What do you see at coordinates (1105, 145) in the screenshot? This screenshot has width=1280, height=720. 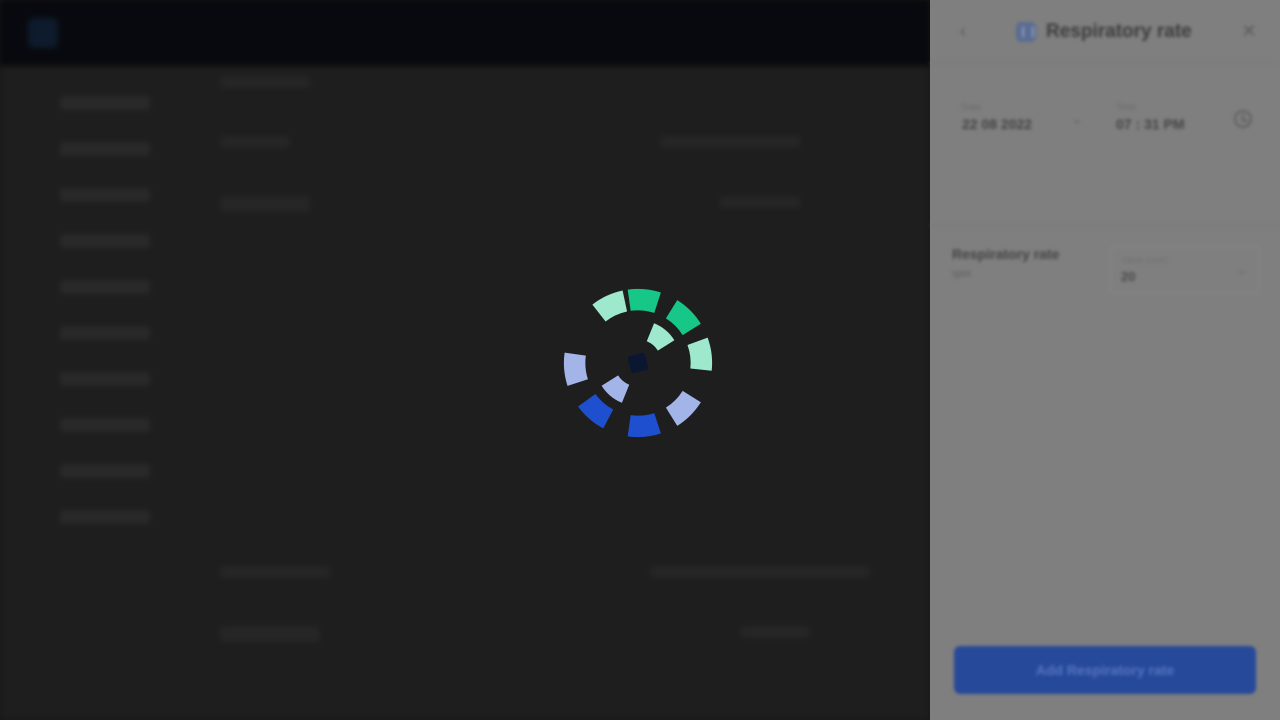 I see `date-time-row: Date 22 08 2022 ⌄ Time 07 : 31 PM` at bounding box center [1105, 145].